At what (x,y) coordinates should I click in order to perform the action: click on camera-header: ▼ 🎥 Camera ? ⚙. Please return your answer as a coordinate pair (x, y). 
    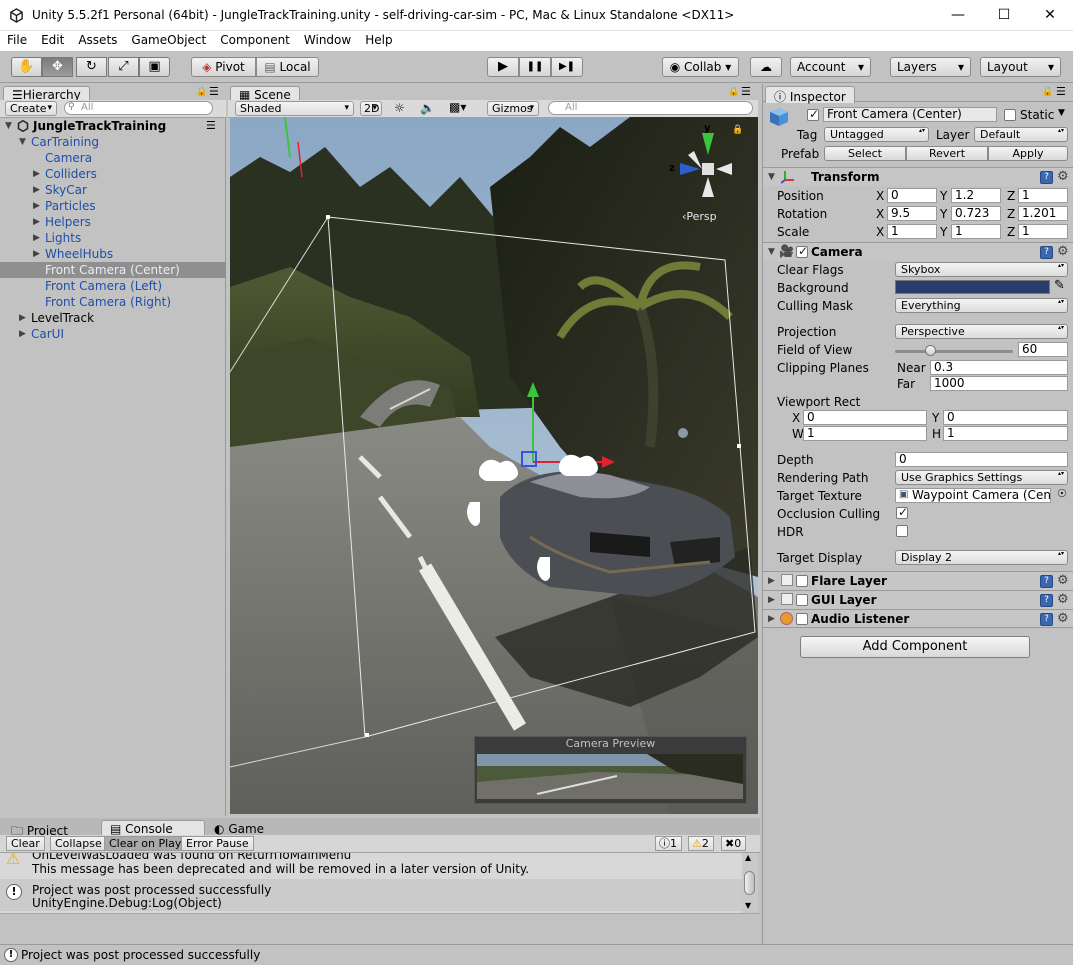
    Looking at the image, I should click on (918, 251).